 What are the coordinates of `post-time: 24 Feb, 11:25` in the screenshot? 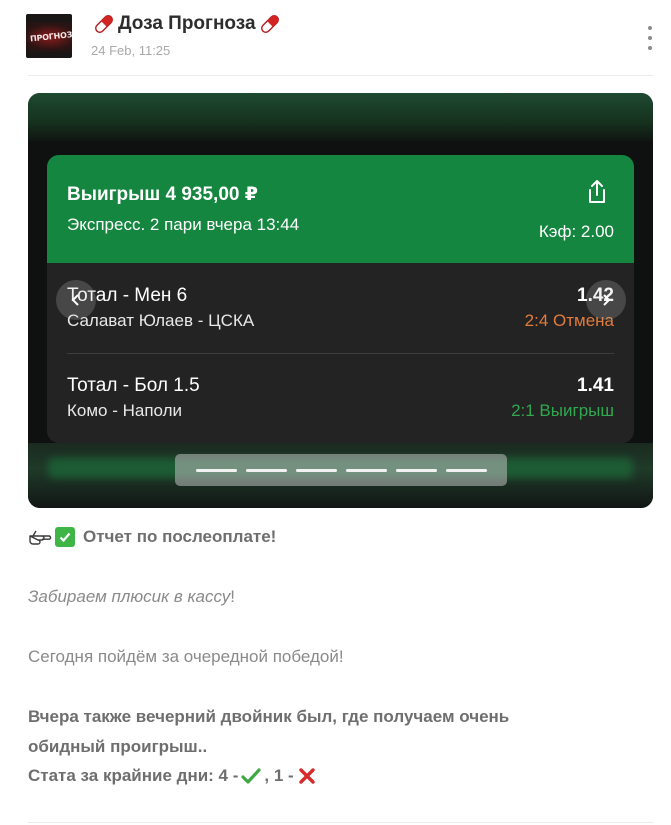 It's located at (130, 50).